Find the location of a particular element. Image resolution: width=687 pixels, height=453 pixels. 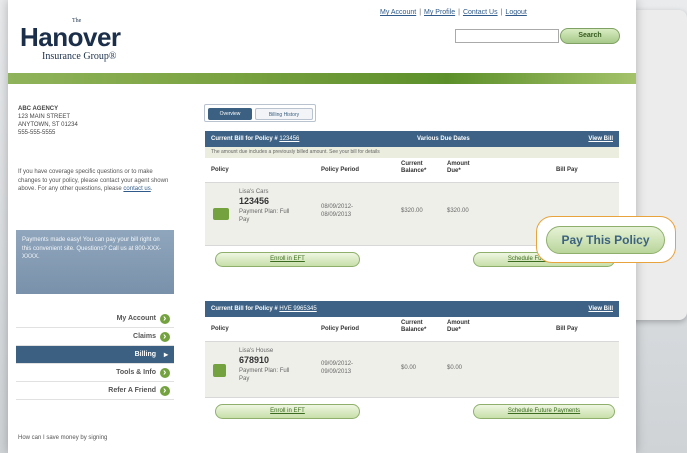

policy-ref-link: 123456 is located at coordinates (289, 139).